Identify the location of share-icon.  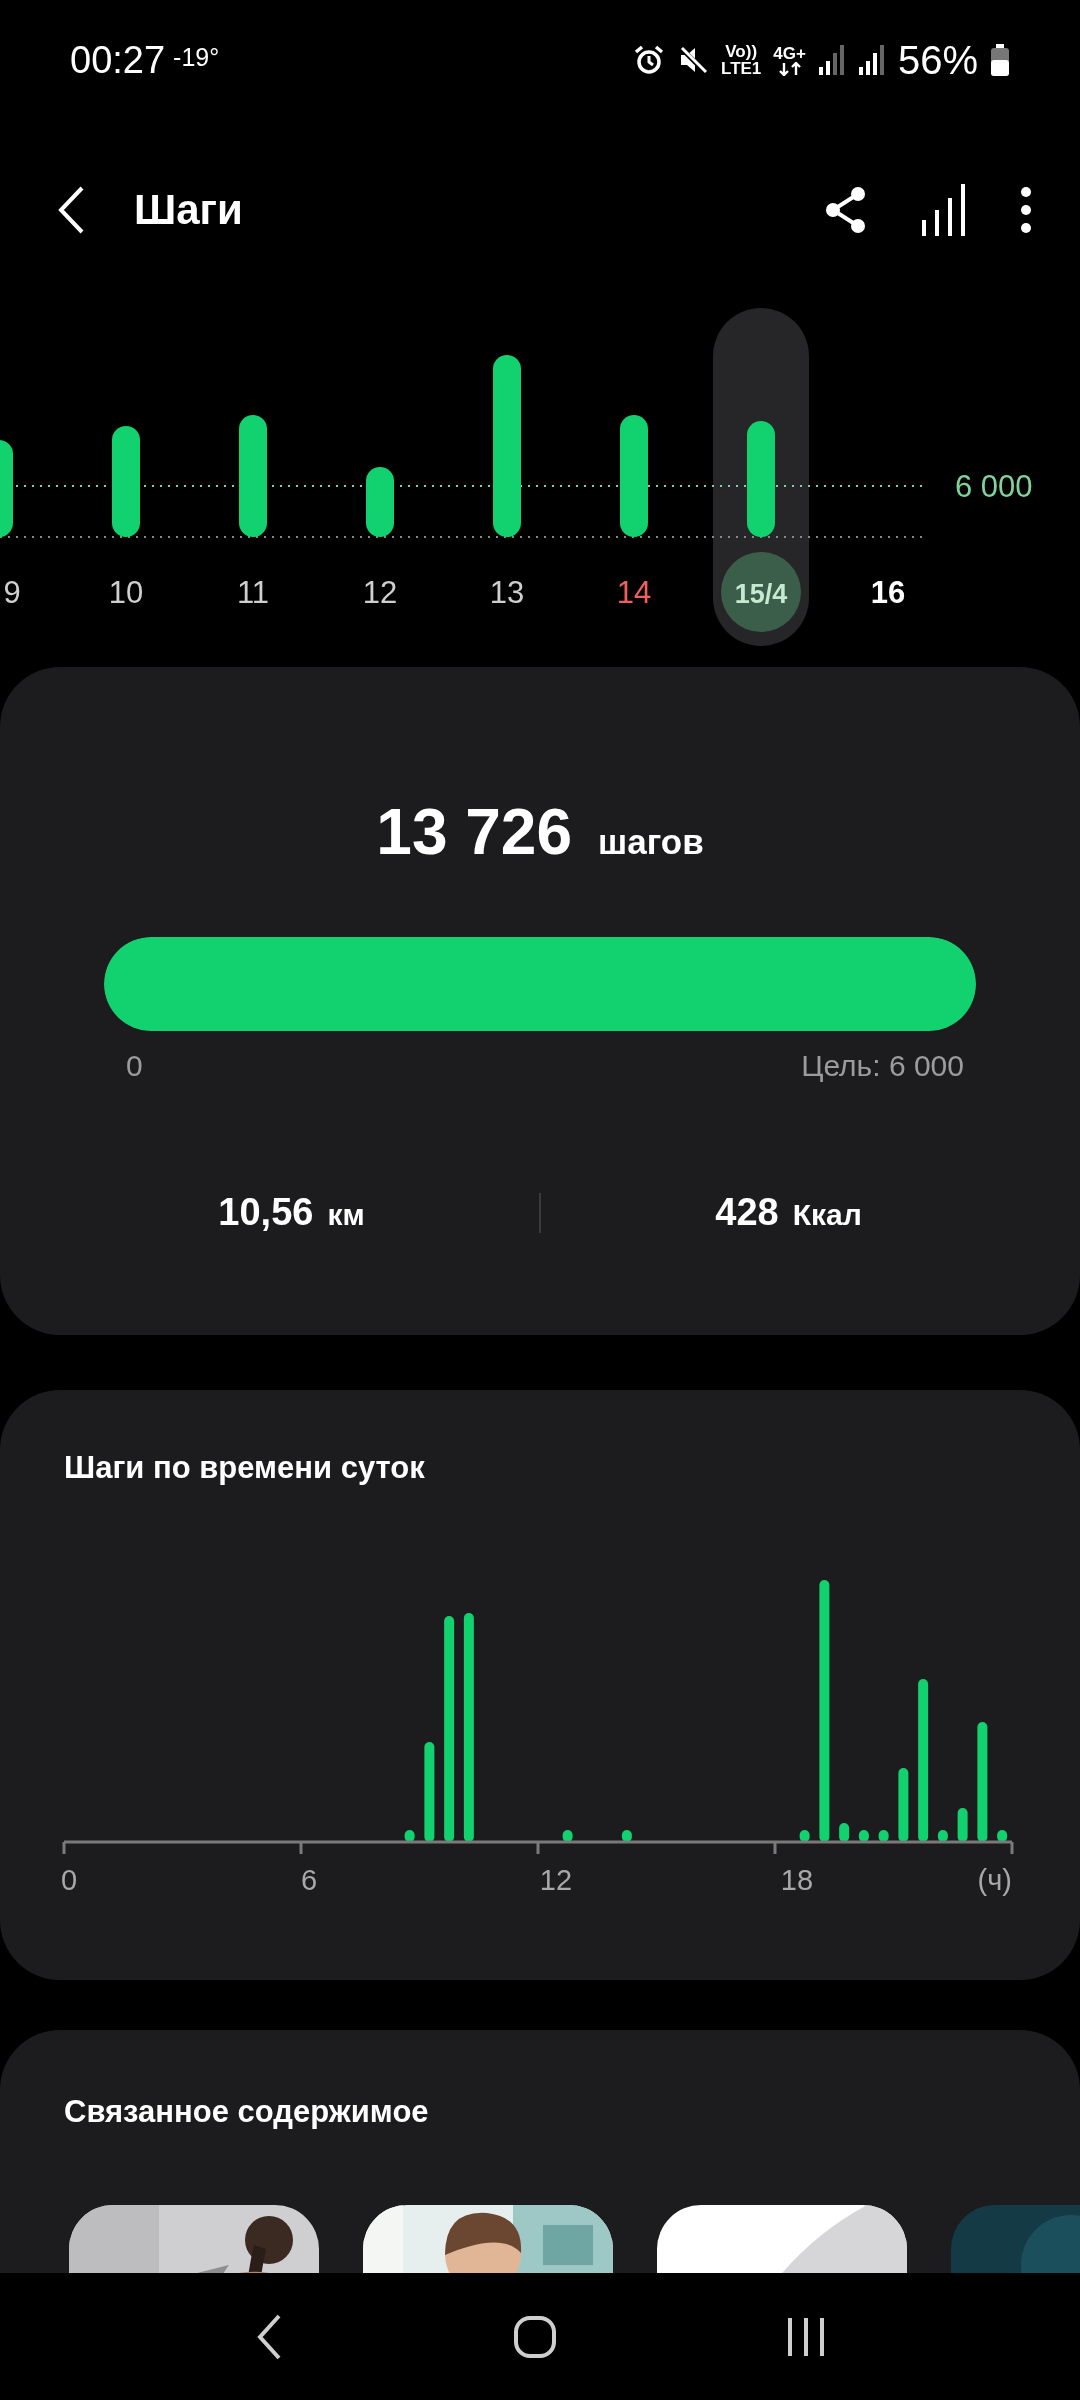
(846, 210).